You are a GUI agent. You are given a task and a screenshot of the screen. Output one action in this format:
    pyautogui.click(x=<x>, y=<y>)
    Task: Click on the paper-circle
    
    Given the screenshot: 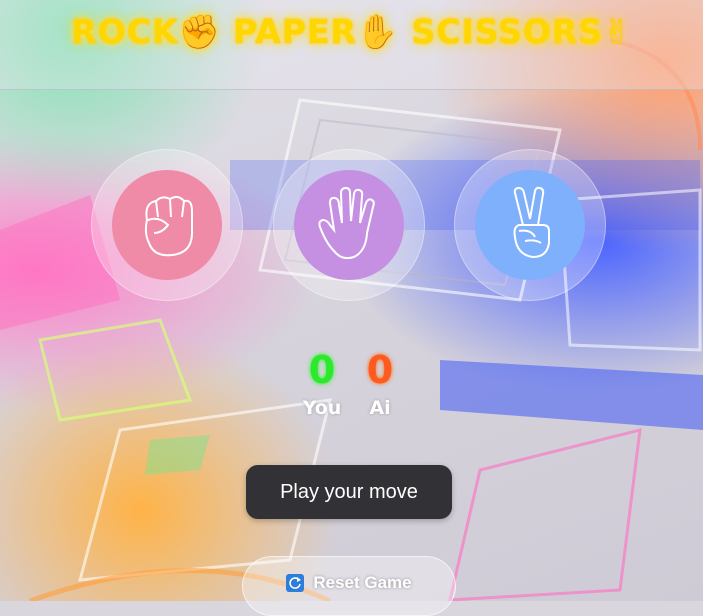 What is the action you would take?
    pyautogui.click(x=349, y=225)
    